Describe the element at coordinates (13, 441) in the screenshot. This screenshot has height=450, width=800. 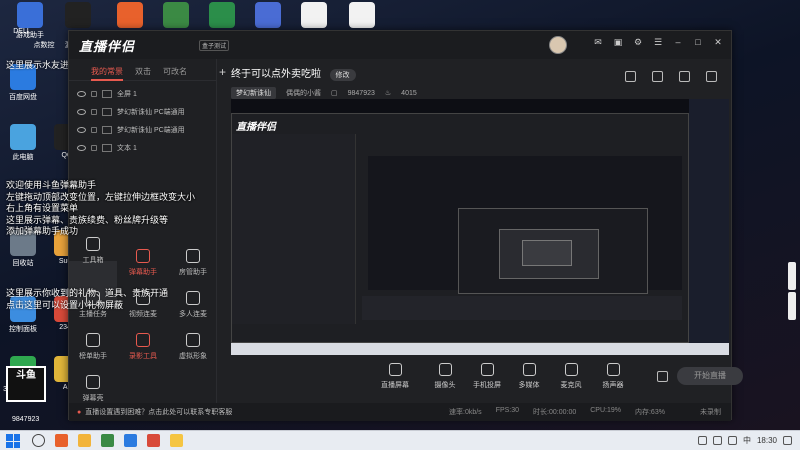
I see `start-icon` at that location.